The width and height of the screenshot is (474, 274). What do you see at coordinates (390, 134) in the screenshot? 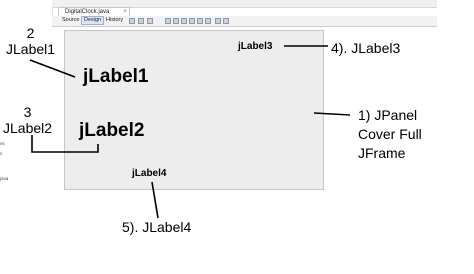
I see `annotation-jpanel: 1) JPanel Cover Full JFrame` at bounding box center [390, 134].